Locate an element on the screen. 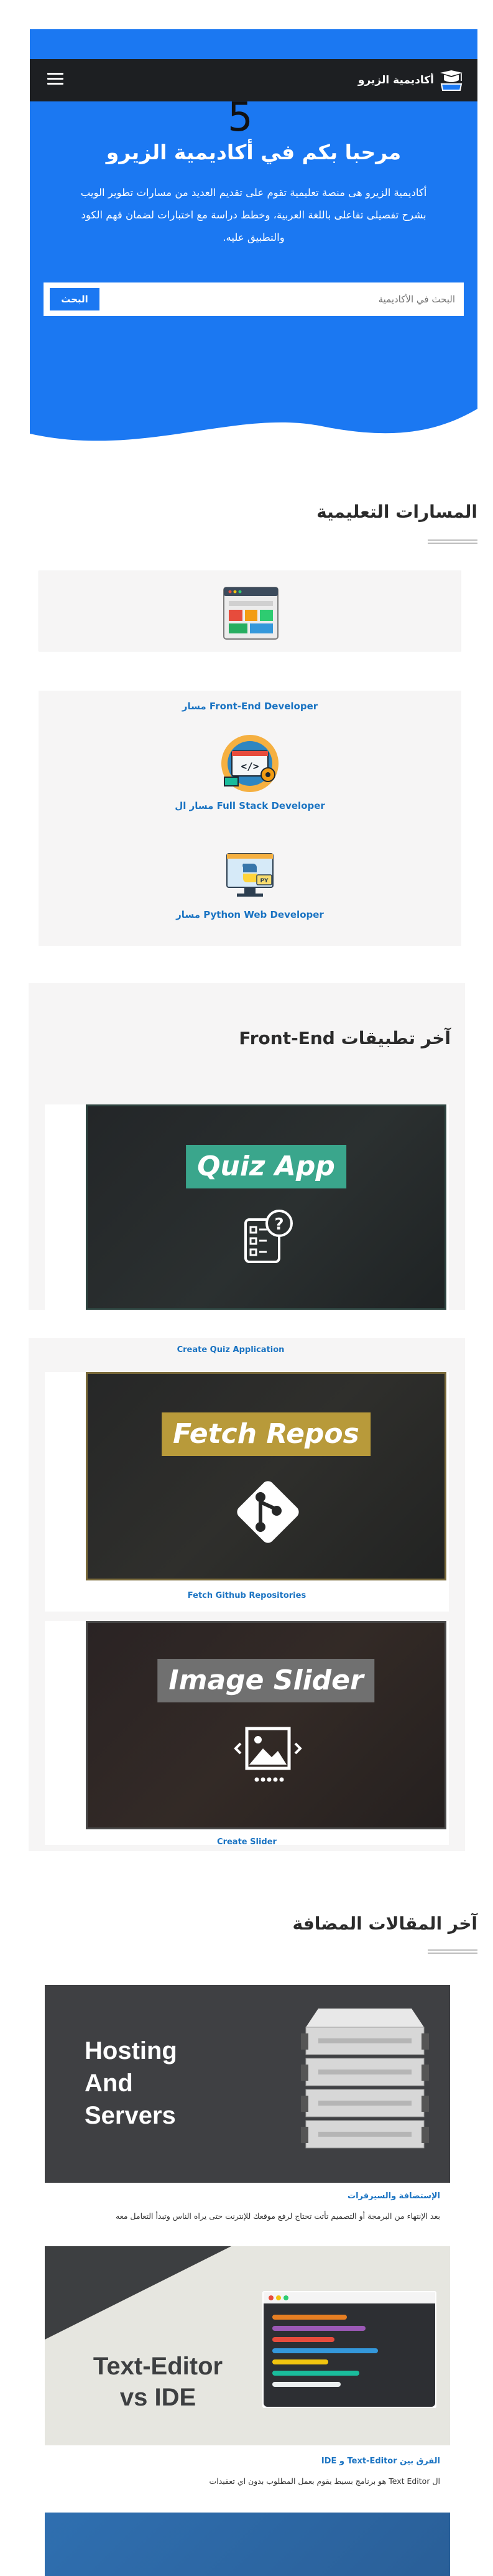  svg-text: PY is located at coordinates (264, 881).